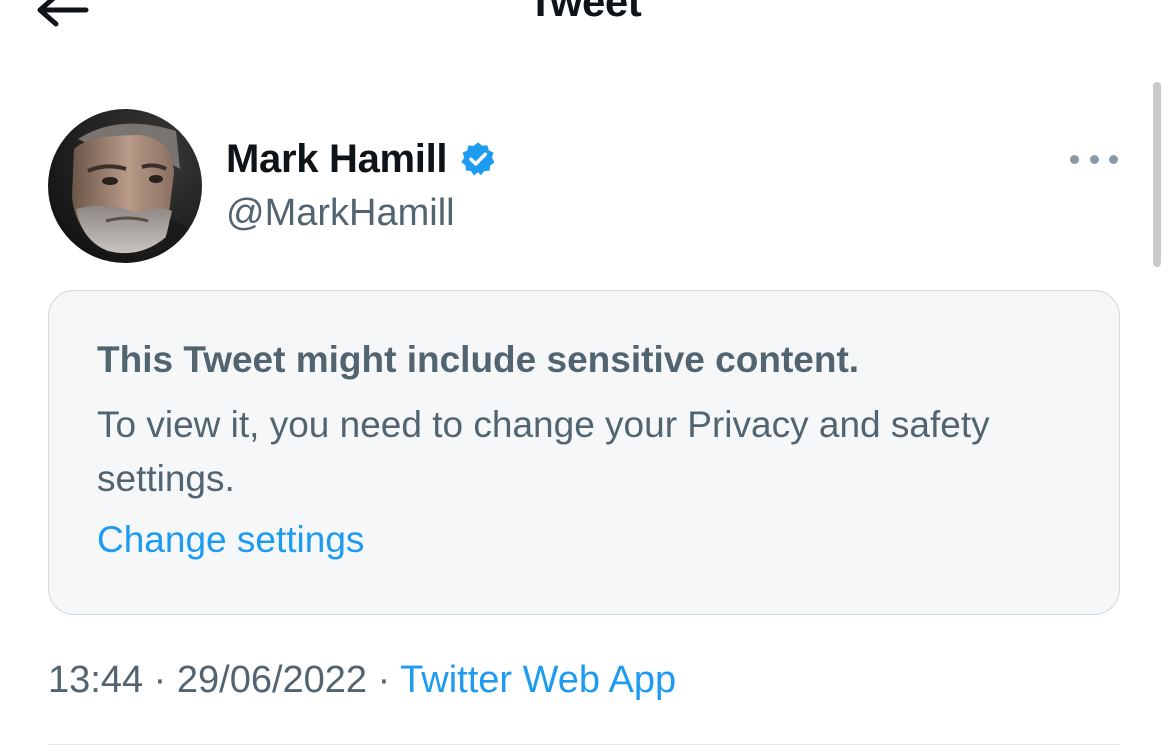 The width and height of the screenshot is (1169, 754). I want to click on tweet-date: 29/06/2022, so click(272, 680).